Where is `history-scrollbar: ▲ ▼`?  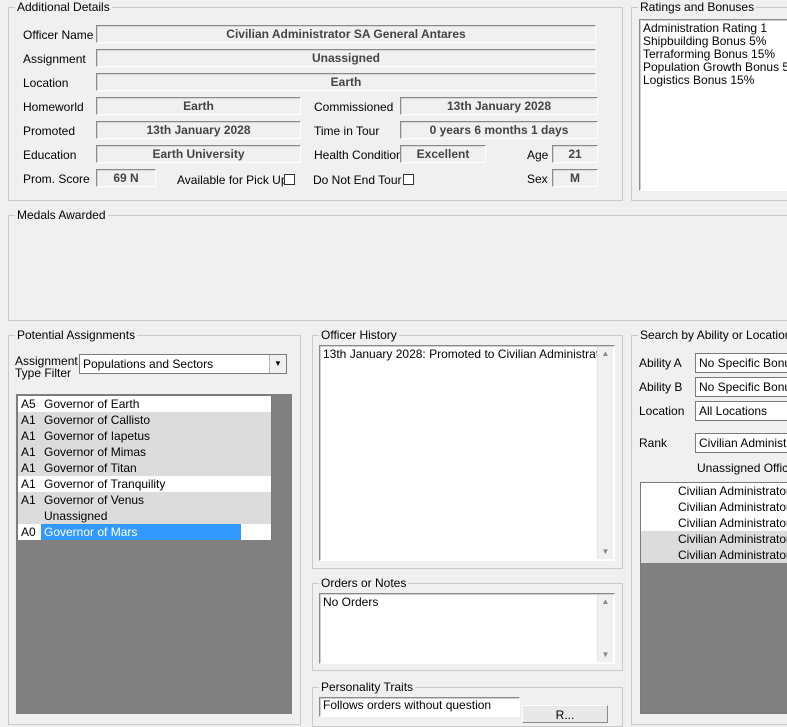
history-scrollbar: ▲ ▼ is located at coordinates (605, 453).